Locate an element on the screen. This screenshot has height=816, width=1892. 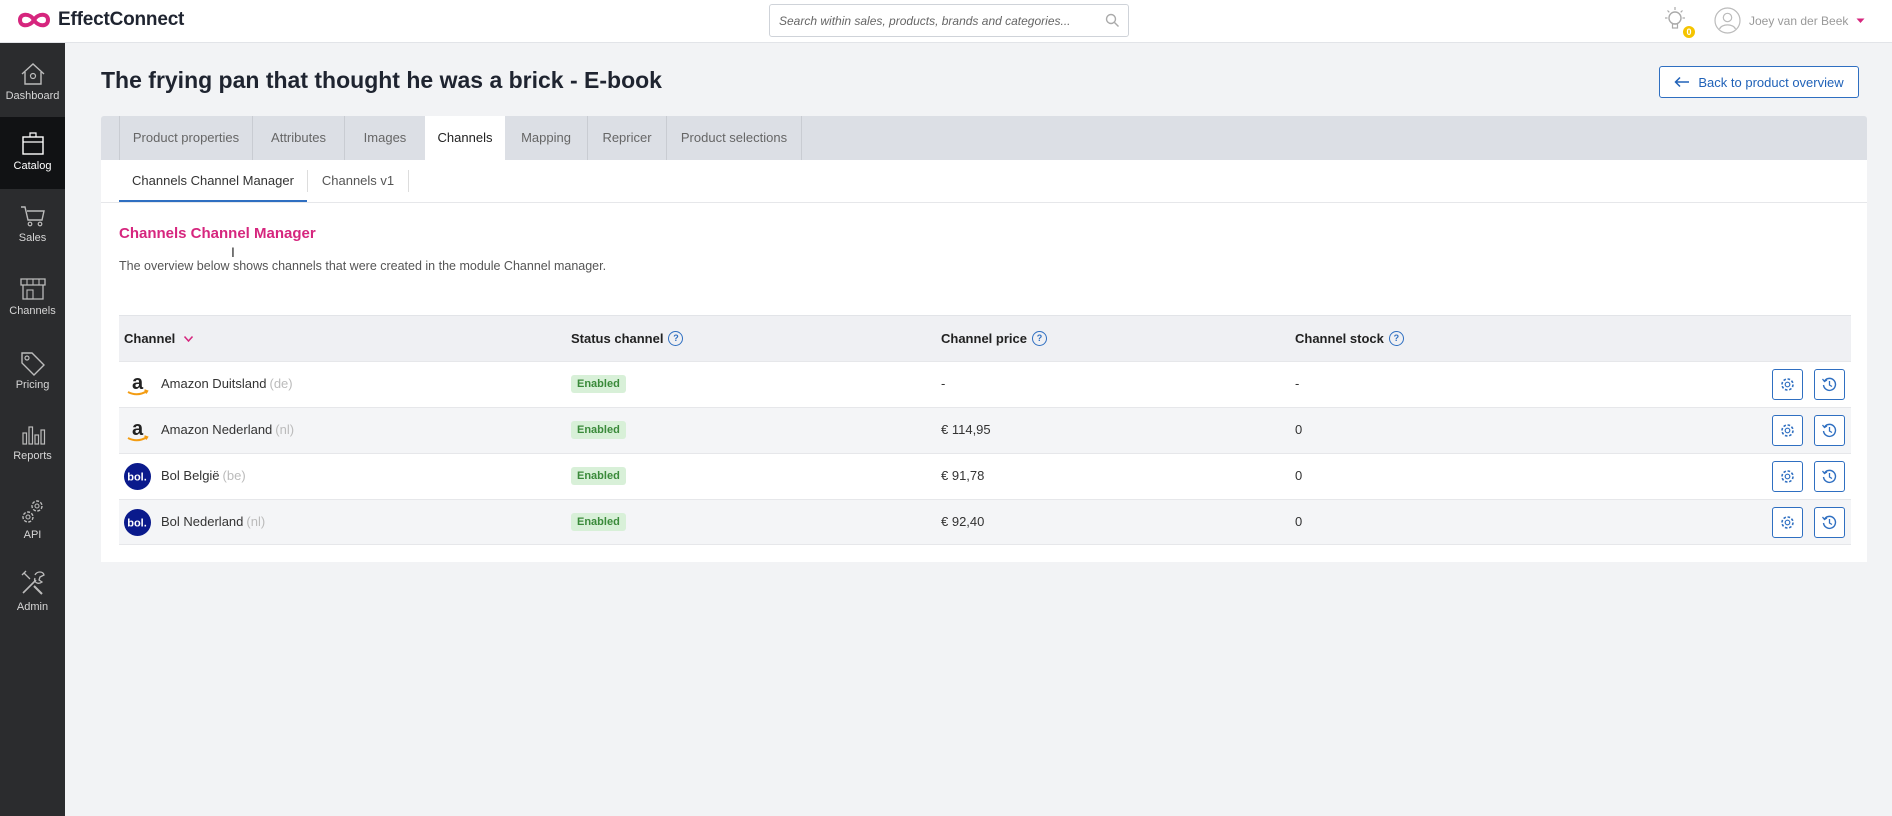
channel-header-label: Channel is located at coordinates (150, 338).